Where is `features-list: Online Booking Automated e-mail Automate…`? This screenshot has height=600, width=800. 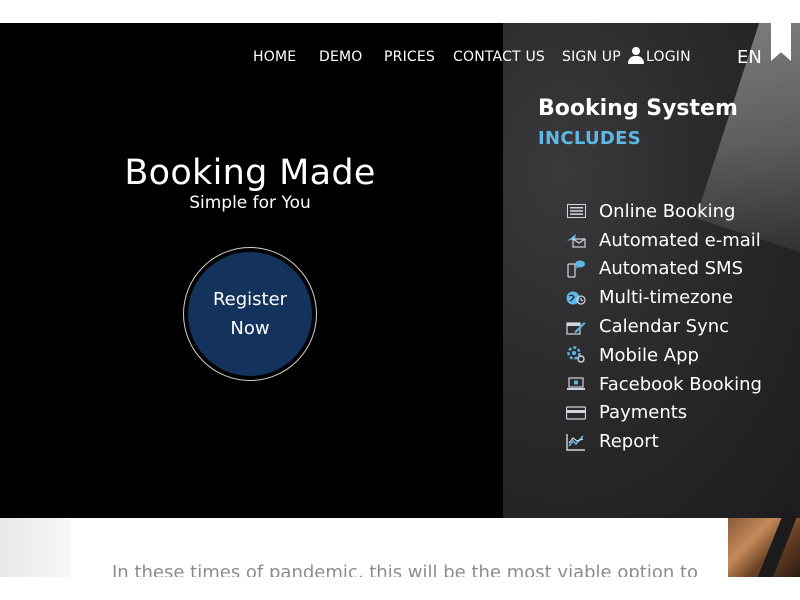
features-list: Online Booking Automated e-mail Automate… is located at coordinates (664, 326).